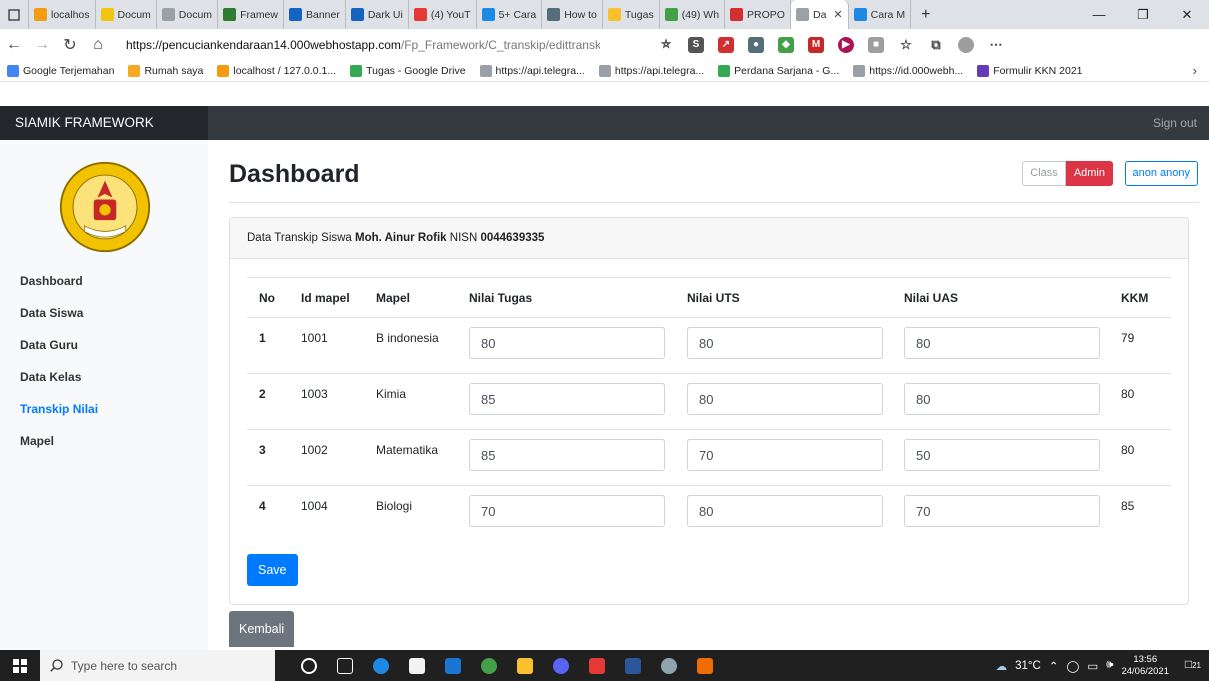  What do you see at coordinates (443, 14) in the screenshot?
I see `browser-tab: (4) YouT` at bounding box center [443, 14].